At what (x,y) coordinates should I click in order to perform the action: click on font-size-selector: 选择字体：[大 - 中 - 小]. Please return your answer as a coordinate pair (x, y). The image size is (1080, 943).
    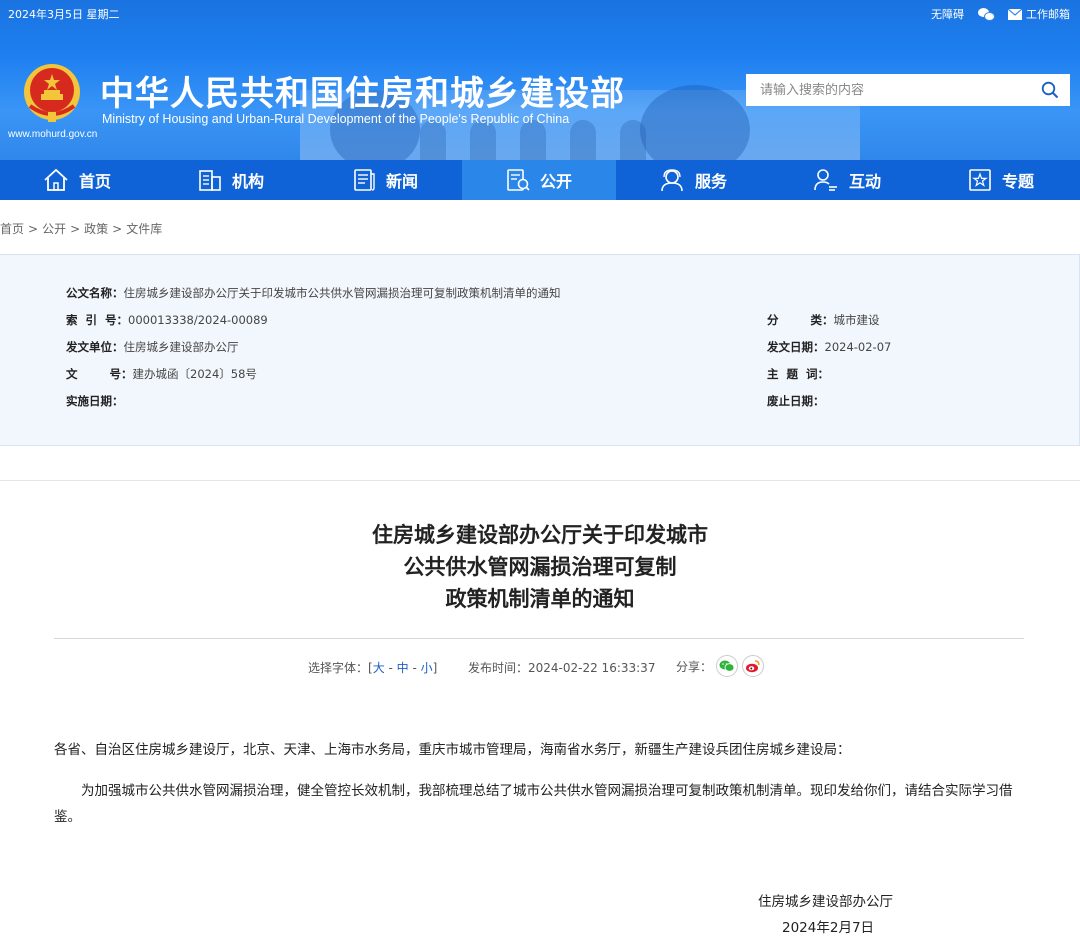
    Looking at the image, I should click on (373, 668).